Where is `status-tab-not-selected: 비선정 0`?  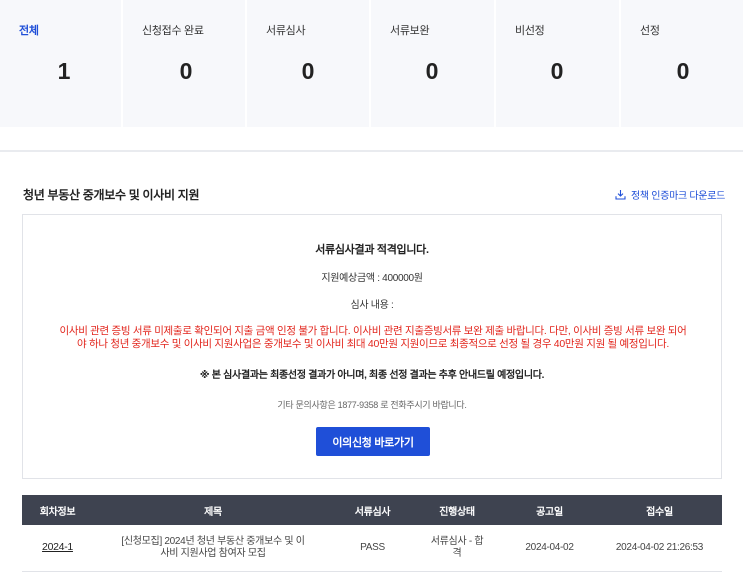 status-tab-not-selected: 비선정 0 is located at coordinates (557, 63).